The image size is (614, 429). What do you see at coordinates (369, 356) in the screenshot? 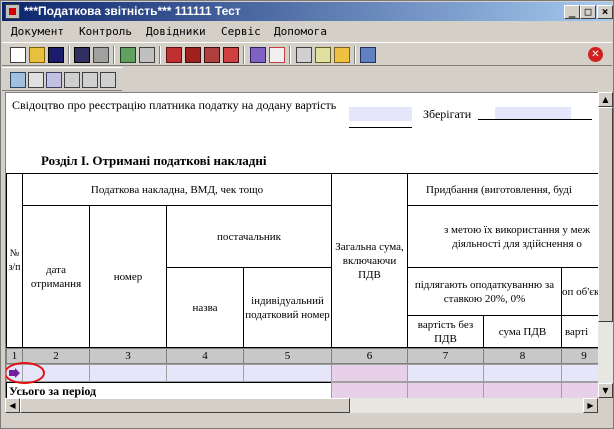
I see `column-number: 6` at bounding box center [369, 356].